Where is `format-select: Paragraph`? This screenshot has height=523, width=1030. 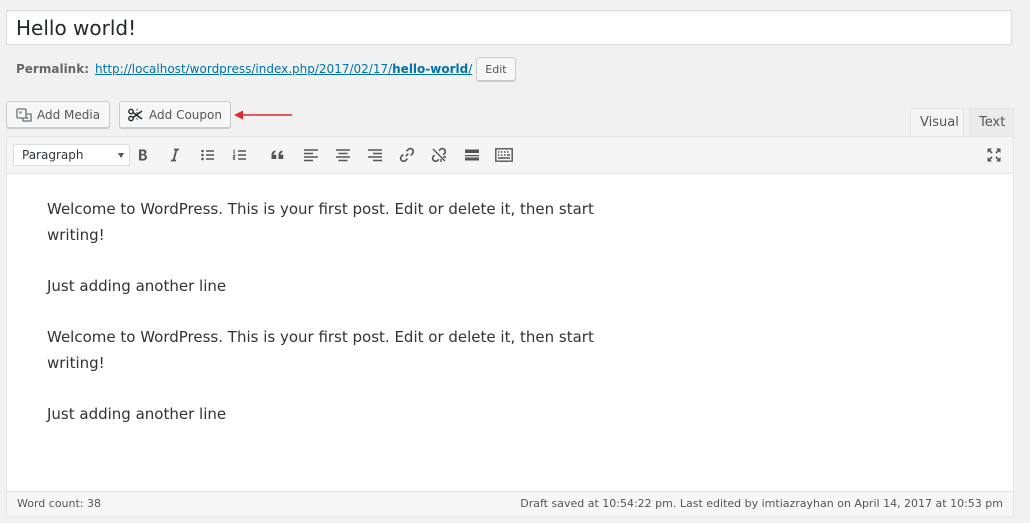 format-select: Paragraph is located at coordinates (71, 155).